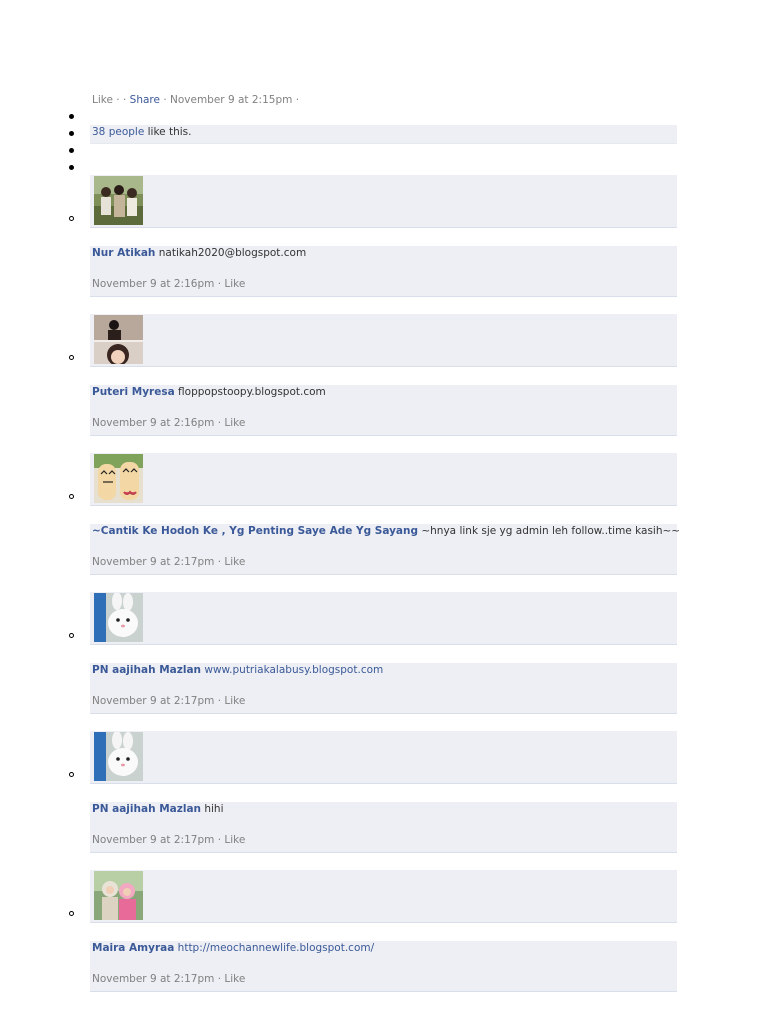  Describe the element at coordinates (102, 100) in the screenshot. I see `like-link: Like` at that location.